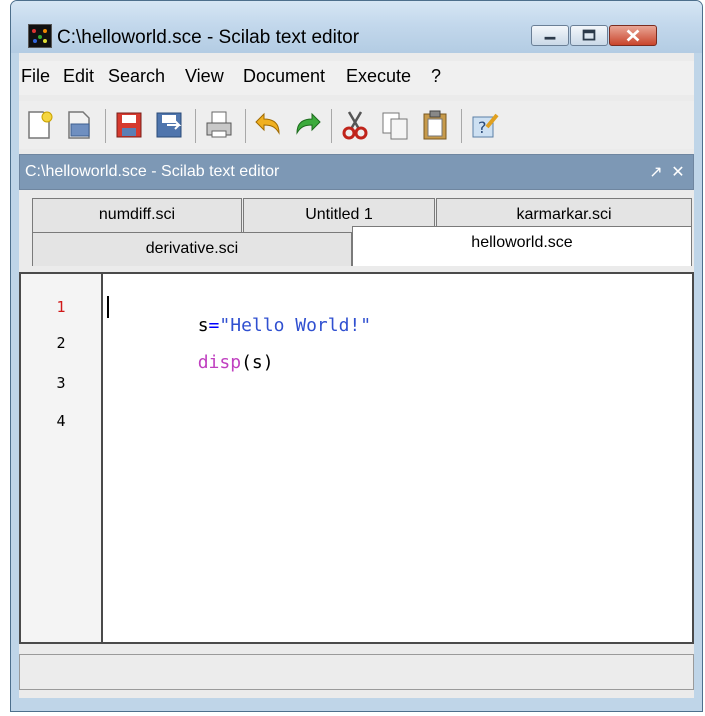 Image resolution: width=705 pixels, height=716 pixels. What do you see at coordinates (284, 76) in the screenshot?
I see `menu-document: Document` at bounding box center [284, 76].